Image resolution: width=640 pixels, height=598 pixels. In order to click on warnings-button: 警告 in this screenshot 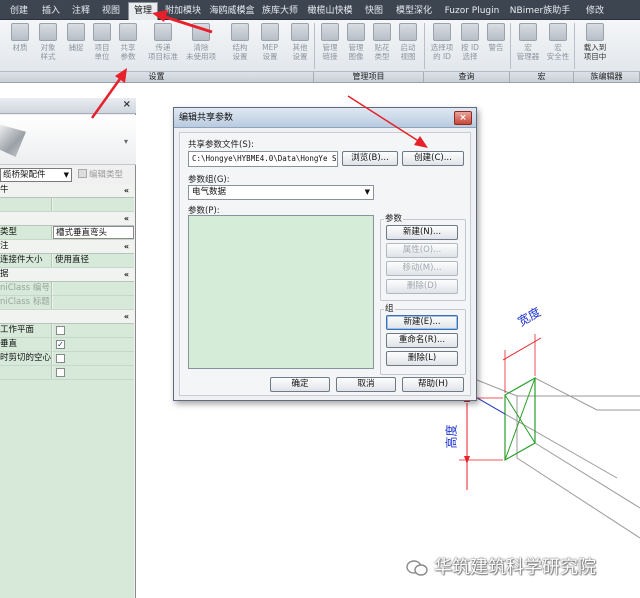, I will do `click(496, 46)`.